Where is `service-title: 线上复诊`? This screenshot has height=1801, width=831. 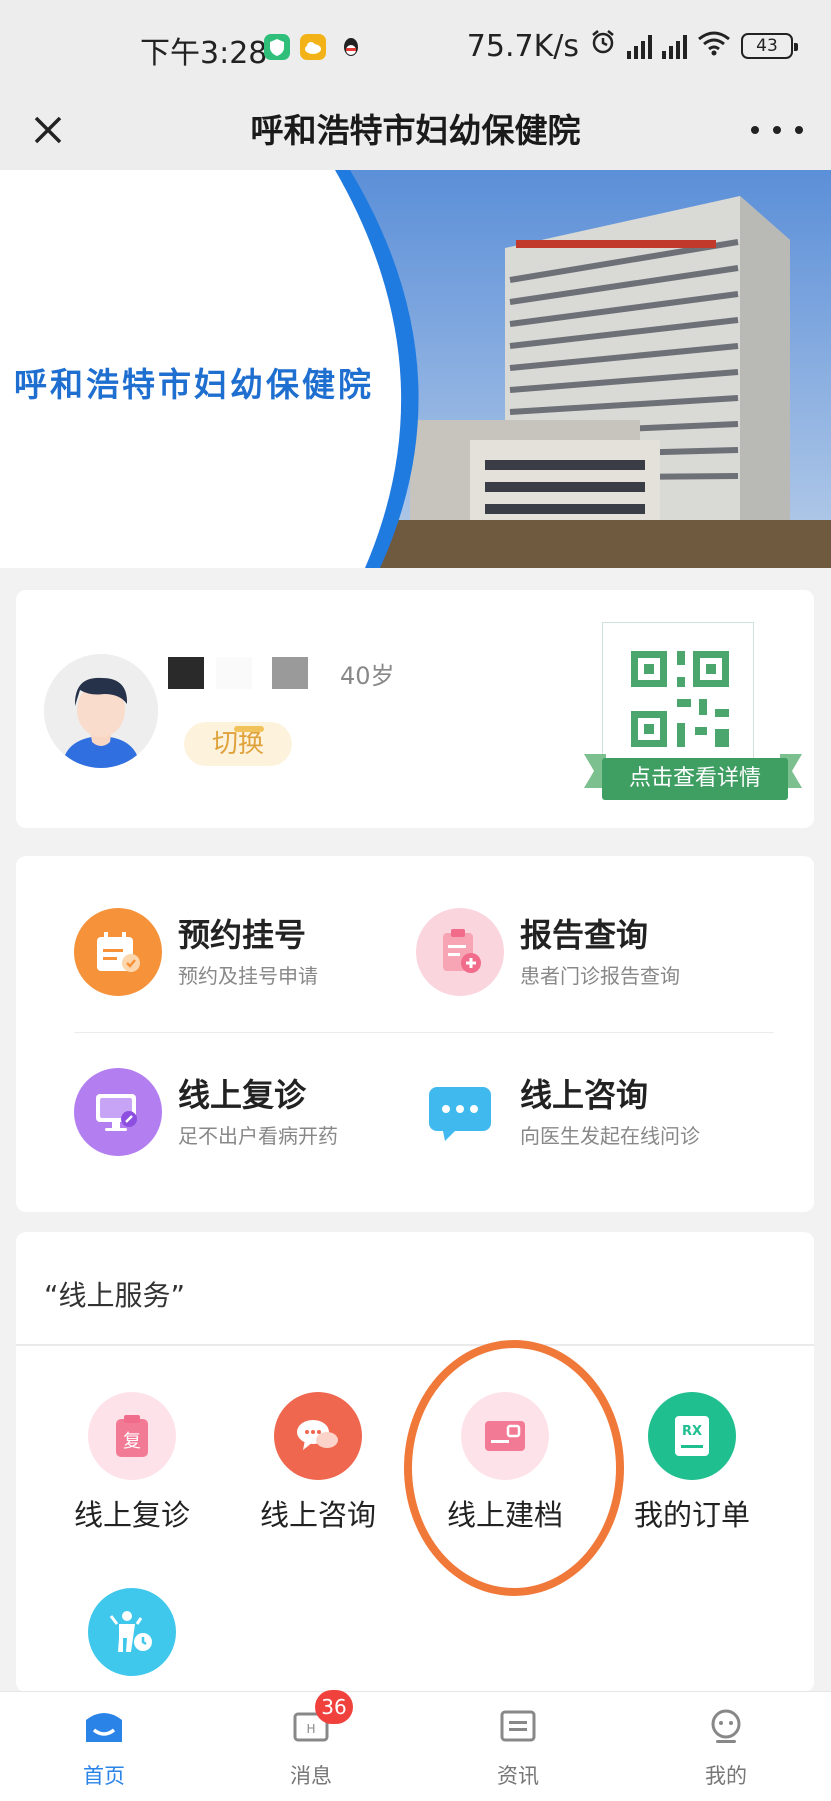
service-title: 线上复诊 is located at coordinates (242, 1095).